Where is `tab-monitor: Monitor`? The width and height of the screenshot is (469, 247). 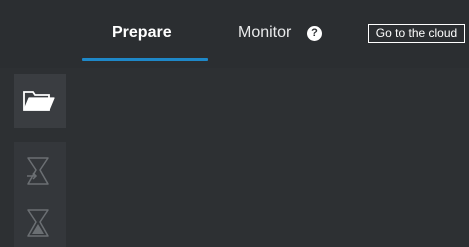
tab-monitor: Monitor is located at coordinates (264, 33).